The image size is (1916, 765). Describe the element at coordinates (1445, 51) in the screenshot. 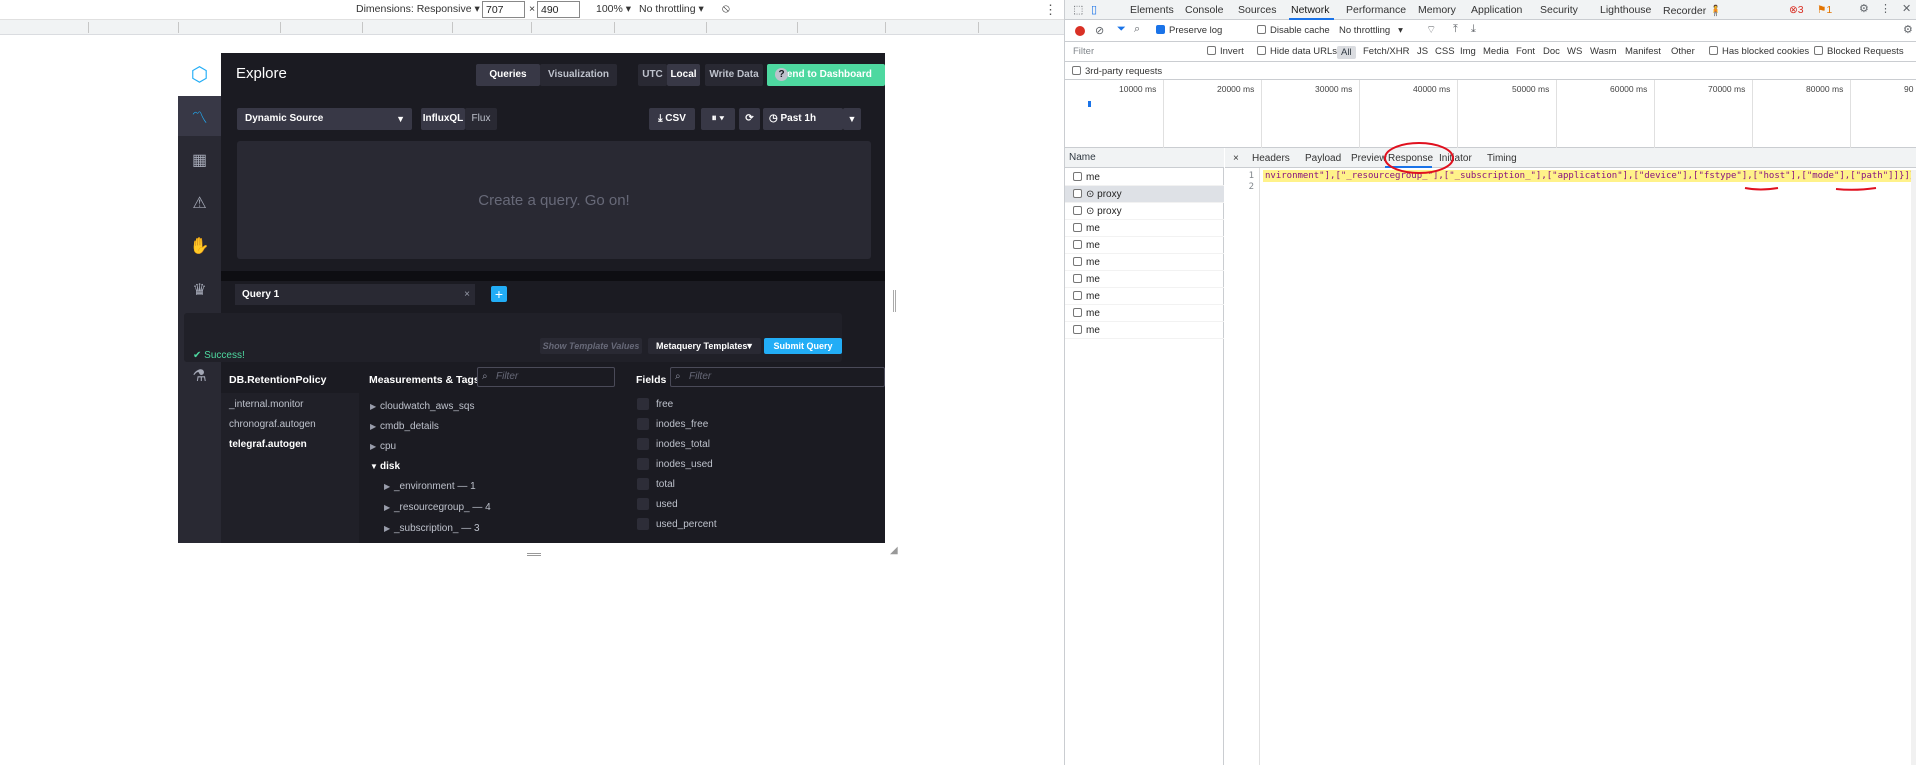

I see `filter-type-css: CSS` at that location.